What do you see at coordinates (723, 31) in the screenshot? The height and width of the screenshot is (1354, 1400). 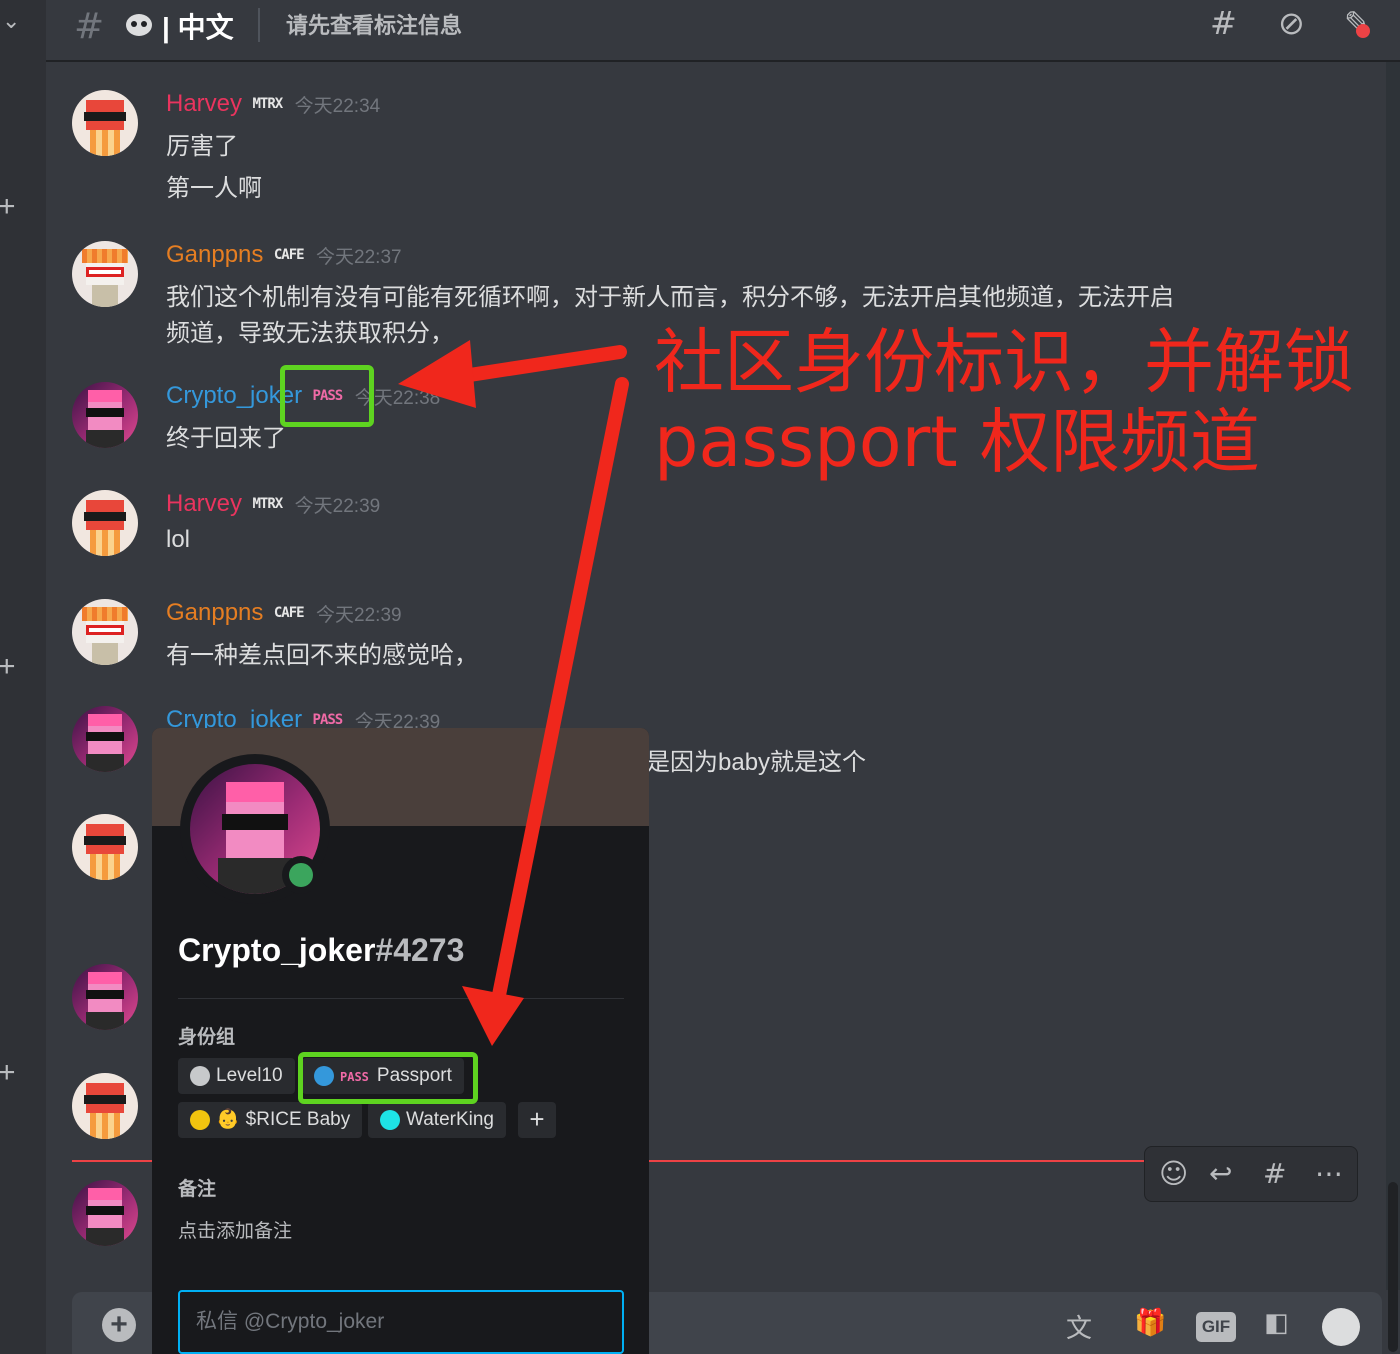 I see `channel-header: # | 中文 请先查看标注信息 # ⊘ ✎` at bounding box center [723, 31].